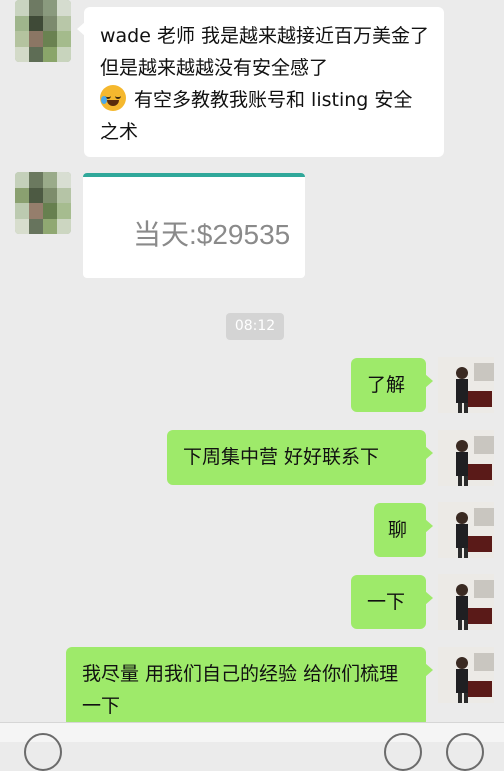 This screenshot has width=504, height=771. What do you see at coordinates (255, 326) in the screenshot?
I see `timestamp-badge: 08:12` at bounding box center [255, 326].